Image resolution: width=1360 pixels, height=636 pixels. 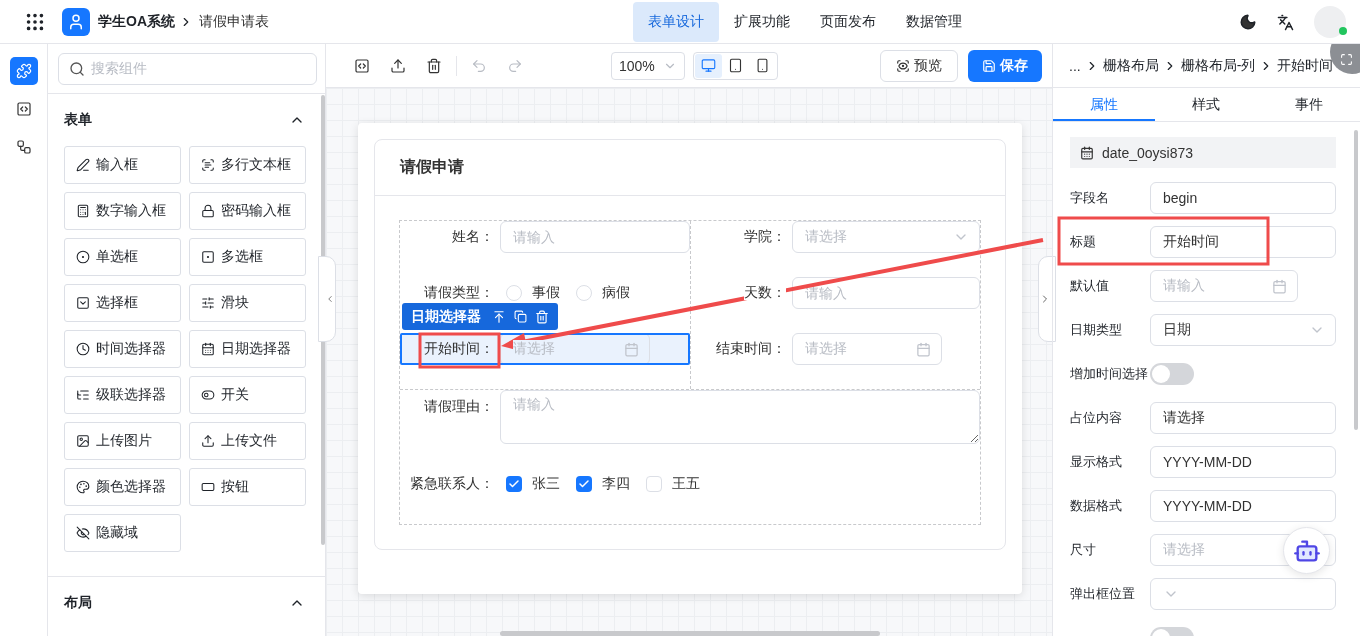 I want to click on tree-icon, so click(x=23, y=147).